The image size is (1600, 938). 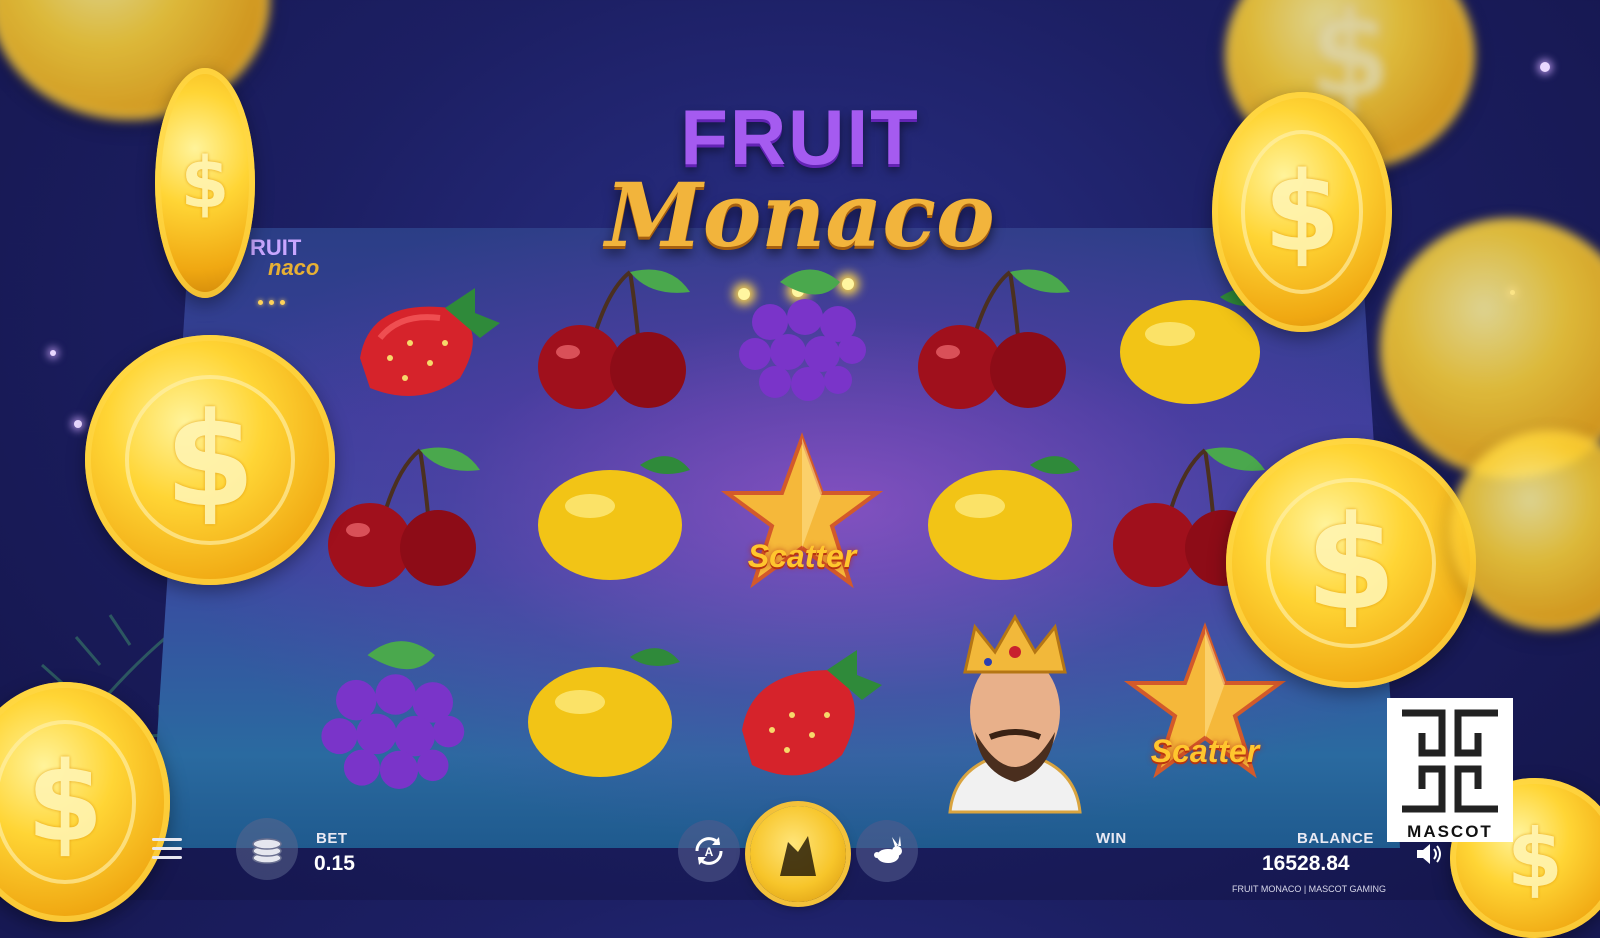 What do you see at coordinates (1111, 838) in the screenshot?
I see `win-label: WIN` at bounding box center [1111, 838].